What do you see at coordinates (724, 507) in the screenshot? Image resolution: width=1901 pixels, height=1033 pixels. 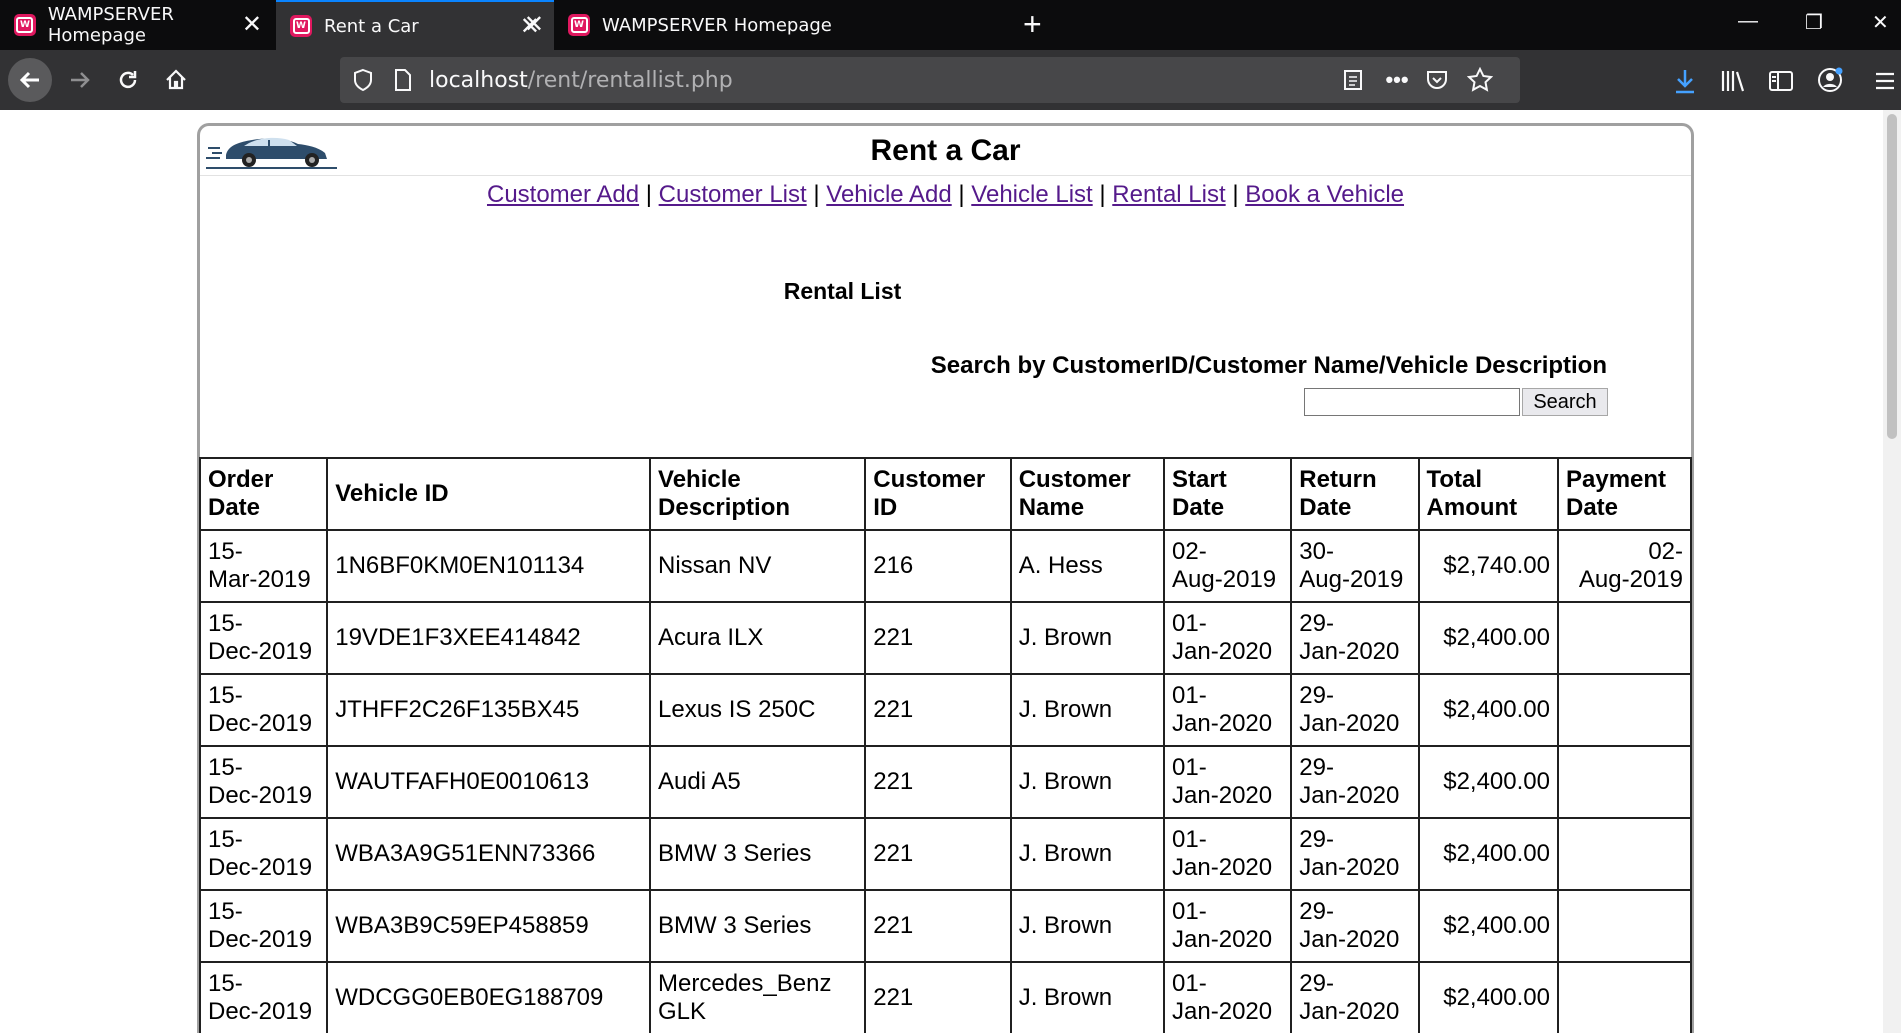 I see `header-text: Description` at bounding box center [724, 507].